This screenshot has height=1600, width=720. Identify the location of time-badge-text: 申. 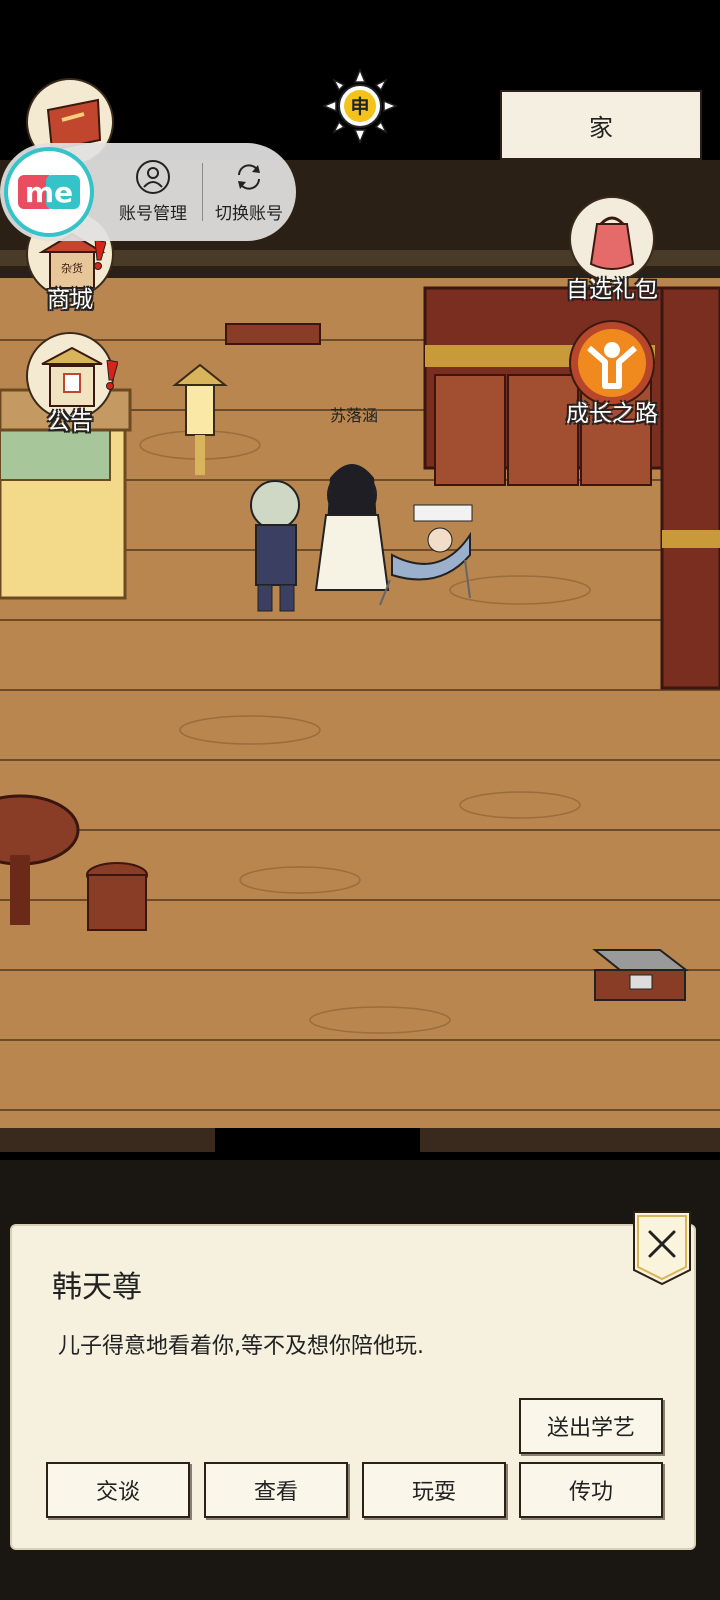
(359, 106).